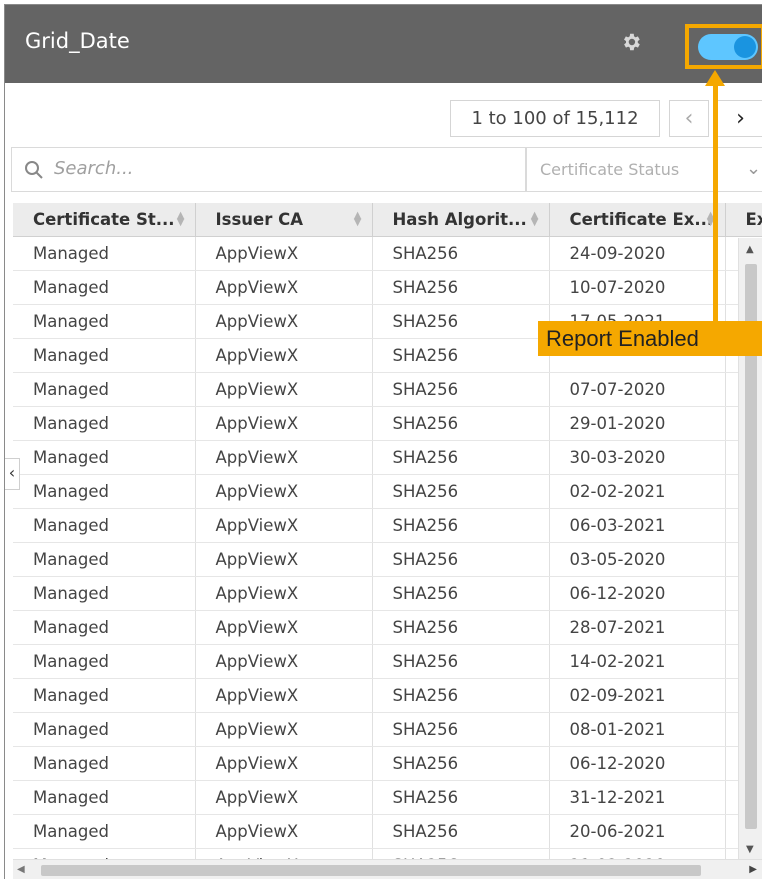 This screenshot has height=879, width=762. Describe the element at coordinates (387, 627) in the screenshot. I see `table-row: ManagedAppViewXSHA25628-07-2021V` at that location.